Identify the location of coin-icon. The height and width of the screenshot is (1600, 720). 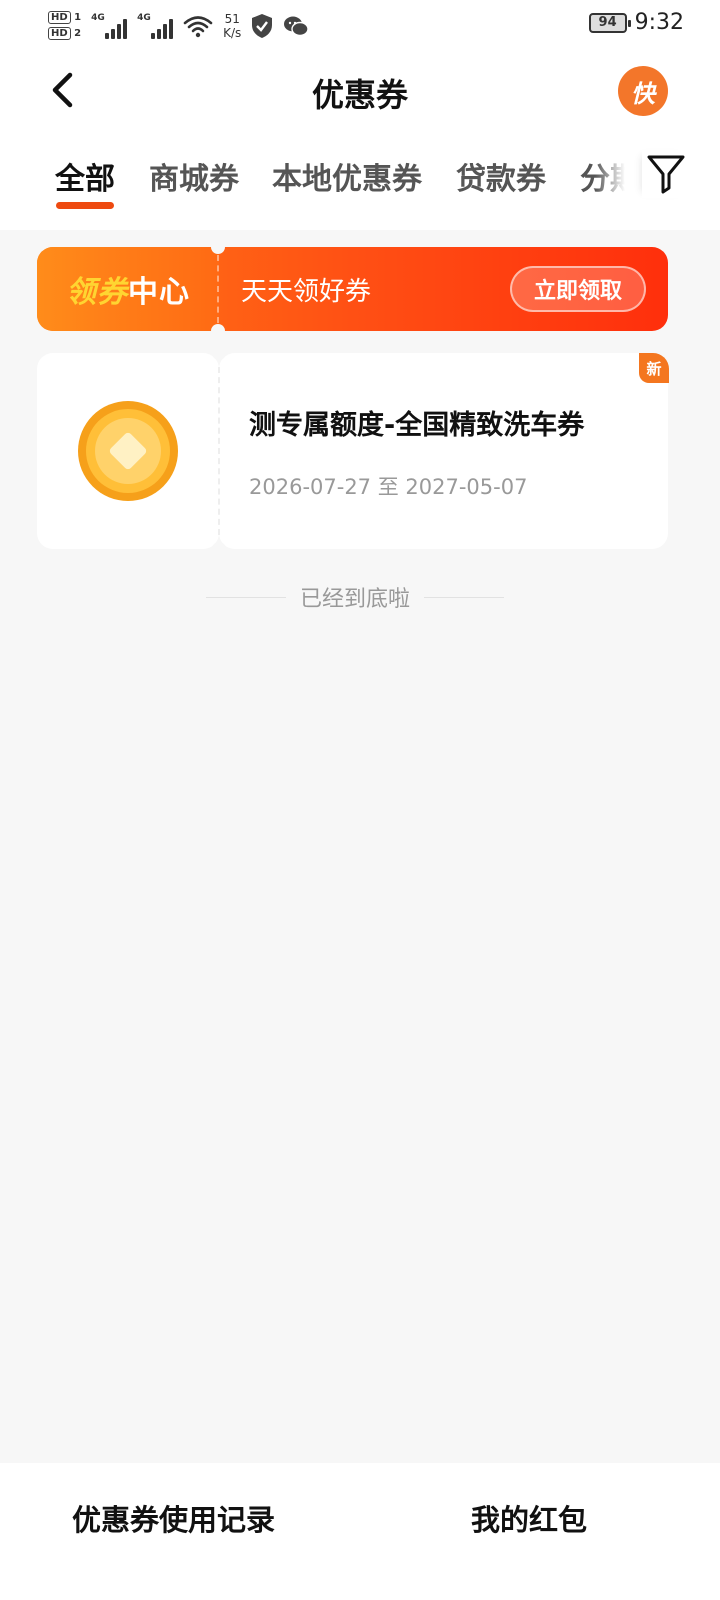
(128, 451).